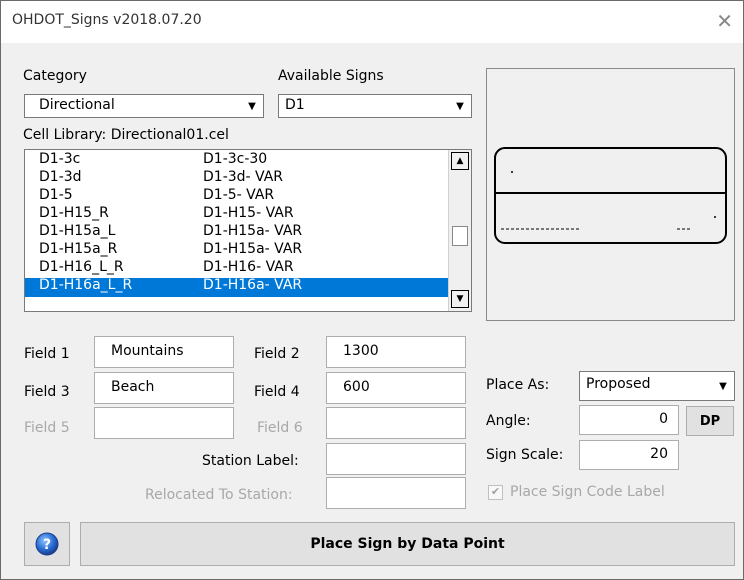  What do you see at coordinates (60, 177) in the screenshot?
I see `sign-code: D1-3d` at bounding box center [60, 177].